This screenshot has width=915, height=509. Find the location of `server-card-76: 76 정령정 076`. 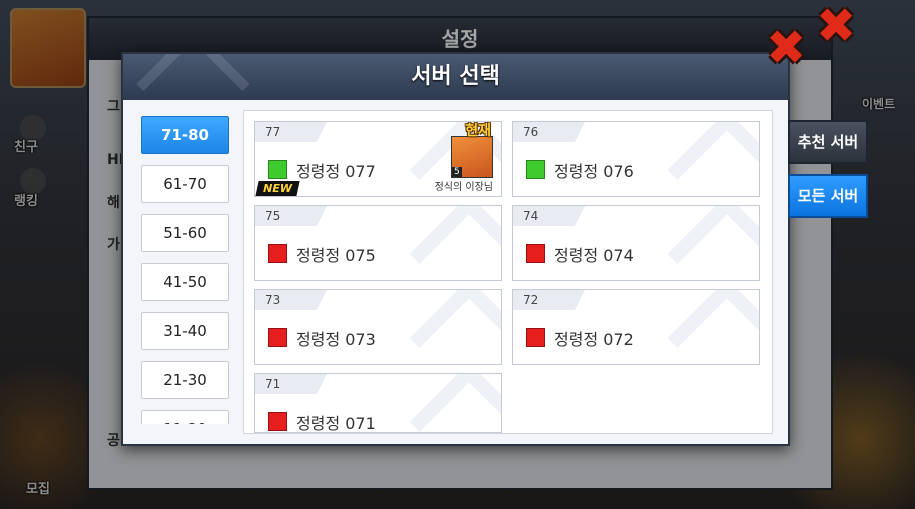

server-card-76: 76 정령정 076 is located at coordinates (636, 159).